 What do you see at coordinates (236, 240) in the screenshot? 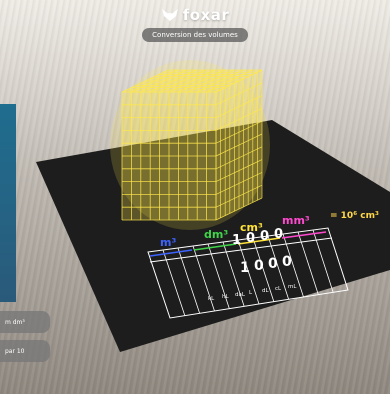
I see `row1-digit-0: 1` at bounding box center [236, 240].